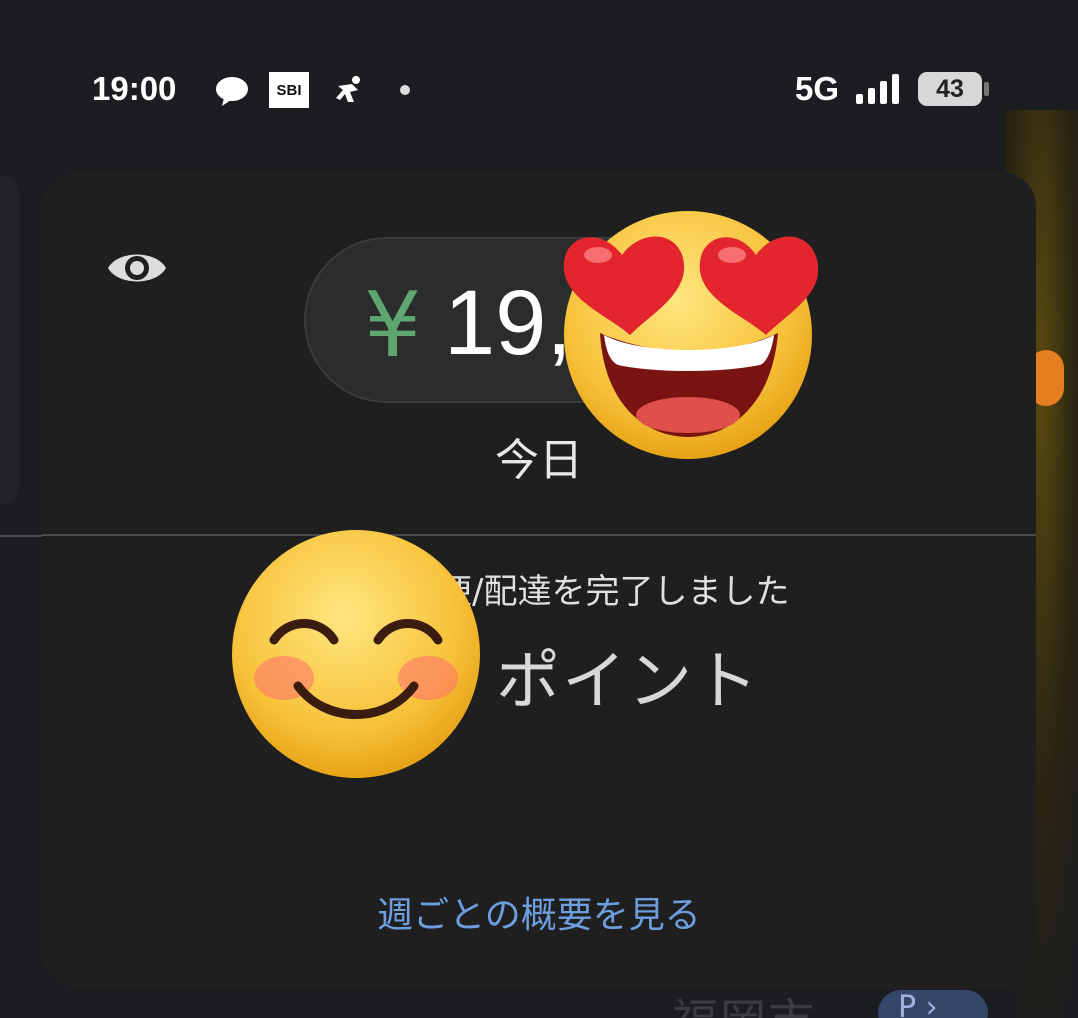  What do you see at coordinates (405, 90) in the screenshot?
I see `dot-icon` at bounding box center [405, 90].